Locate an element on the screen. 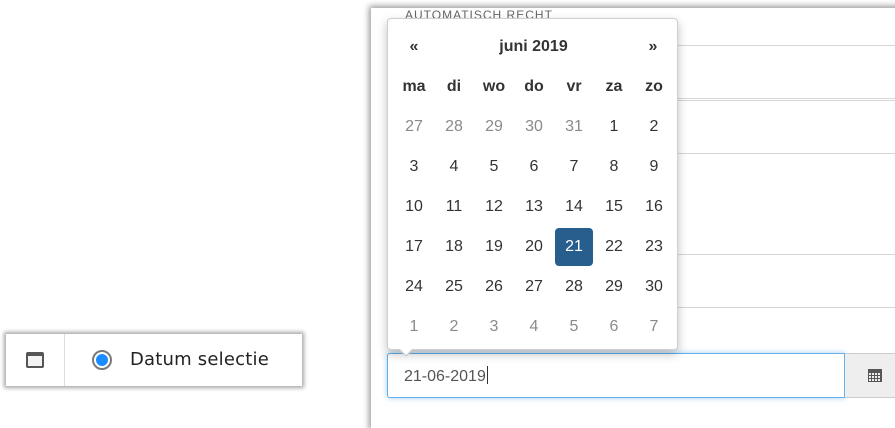 The width and height of the screenshot is (895, 428). datepicker-header: « juni 2019 » is located at coordinates (533, 47).